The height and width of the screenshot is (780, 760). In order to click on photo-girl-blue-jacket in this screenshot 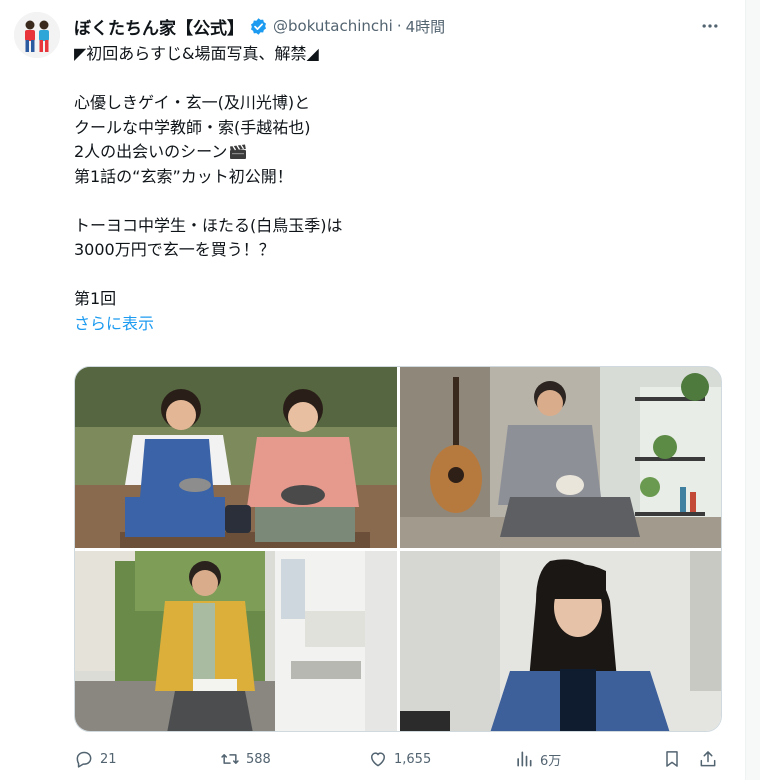, I will do `click(560, 641)`.